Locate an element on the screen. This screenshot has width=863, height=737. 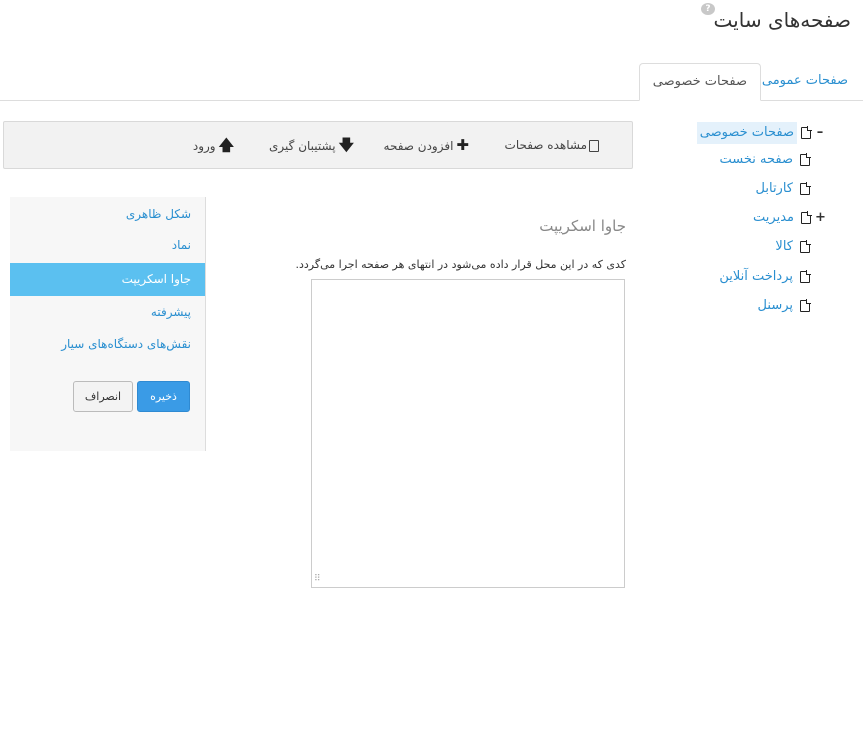
tree-item-label: مدیریت is located at coordinates (773, 217).